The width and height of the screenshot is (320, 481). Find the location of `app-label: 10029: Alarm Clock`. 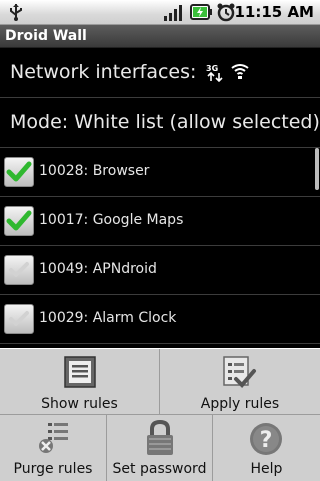

app-label: 10029: Alarm Clock is located at coordinates (108, 318).